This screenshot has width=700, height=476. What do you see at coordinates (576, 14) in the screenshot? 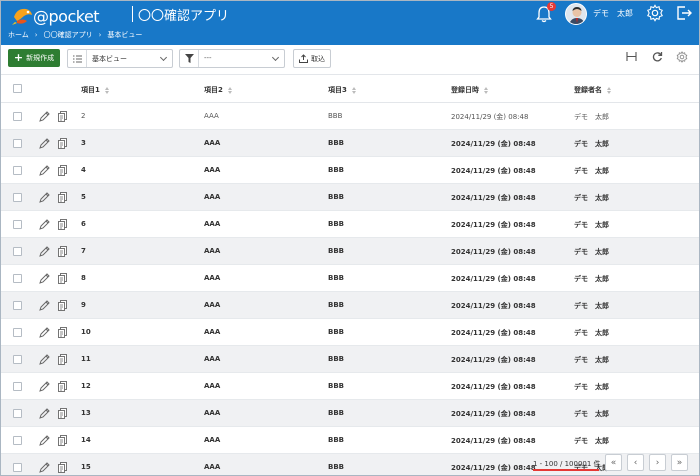
I see `avatar` at bounding box center [576, 14].